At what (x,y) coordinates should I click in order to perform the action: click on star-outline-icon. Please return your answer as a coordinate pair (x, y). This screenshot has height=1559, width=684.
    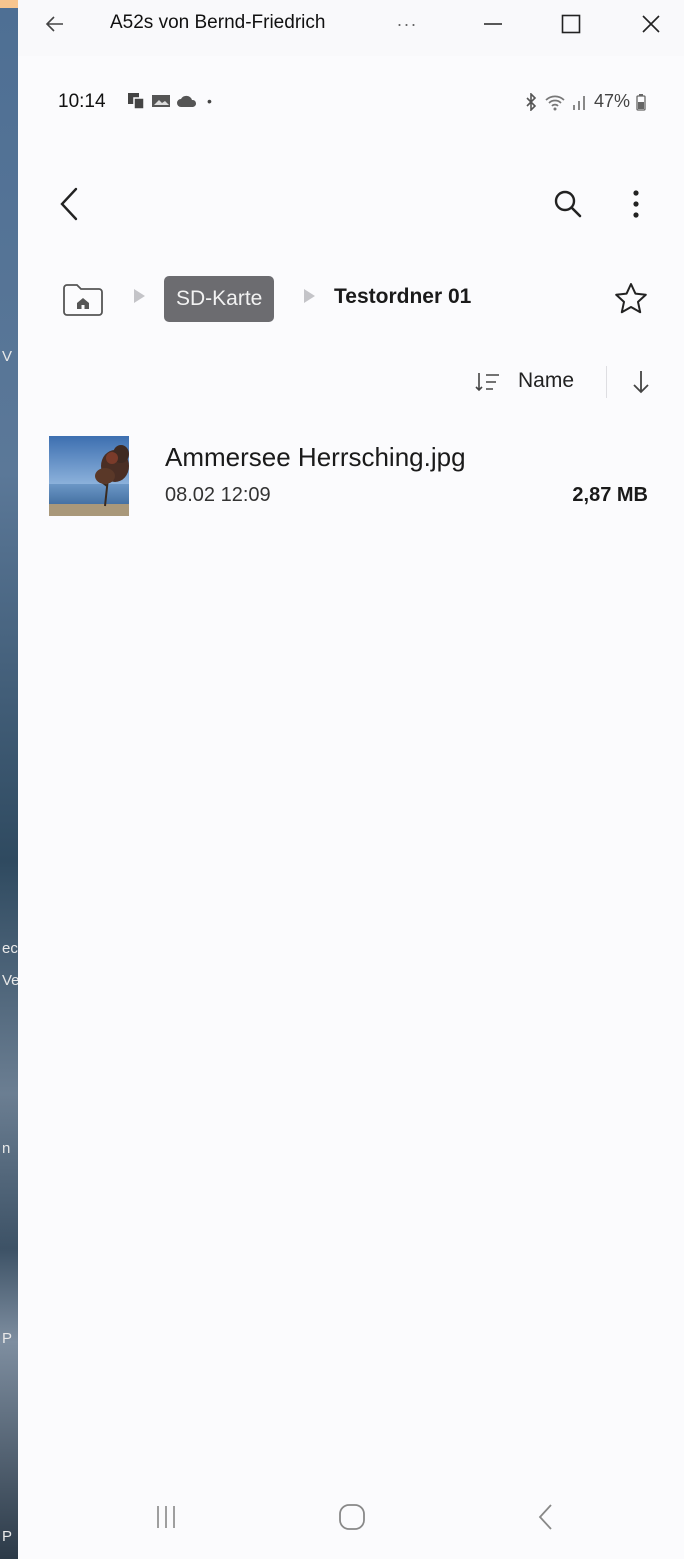
    Looking at the image, I should click on (631, 298).